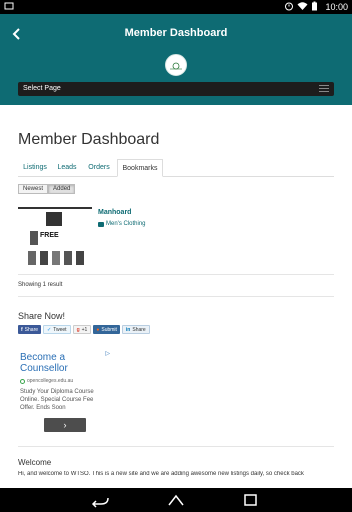 The image size is (352, 512). I want to click on page-title: Member Dashboard, so click(89, 139).